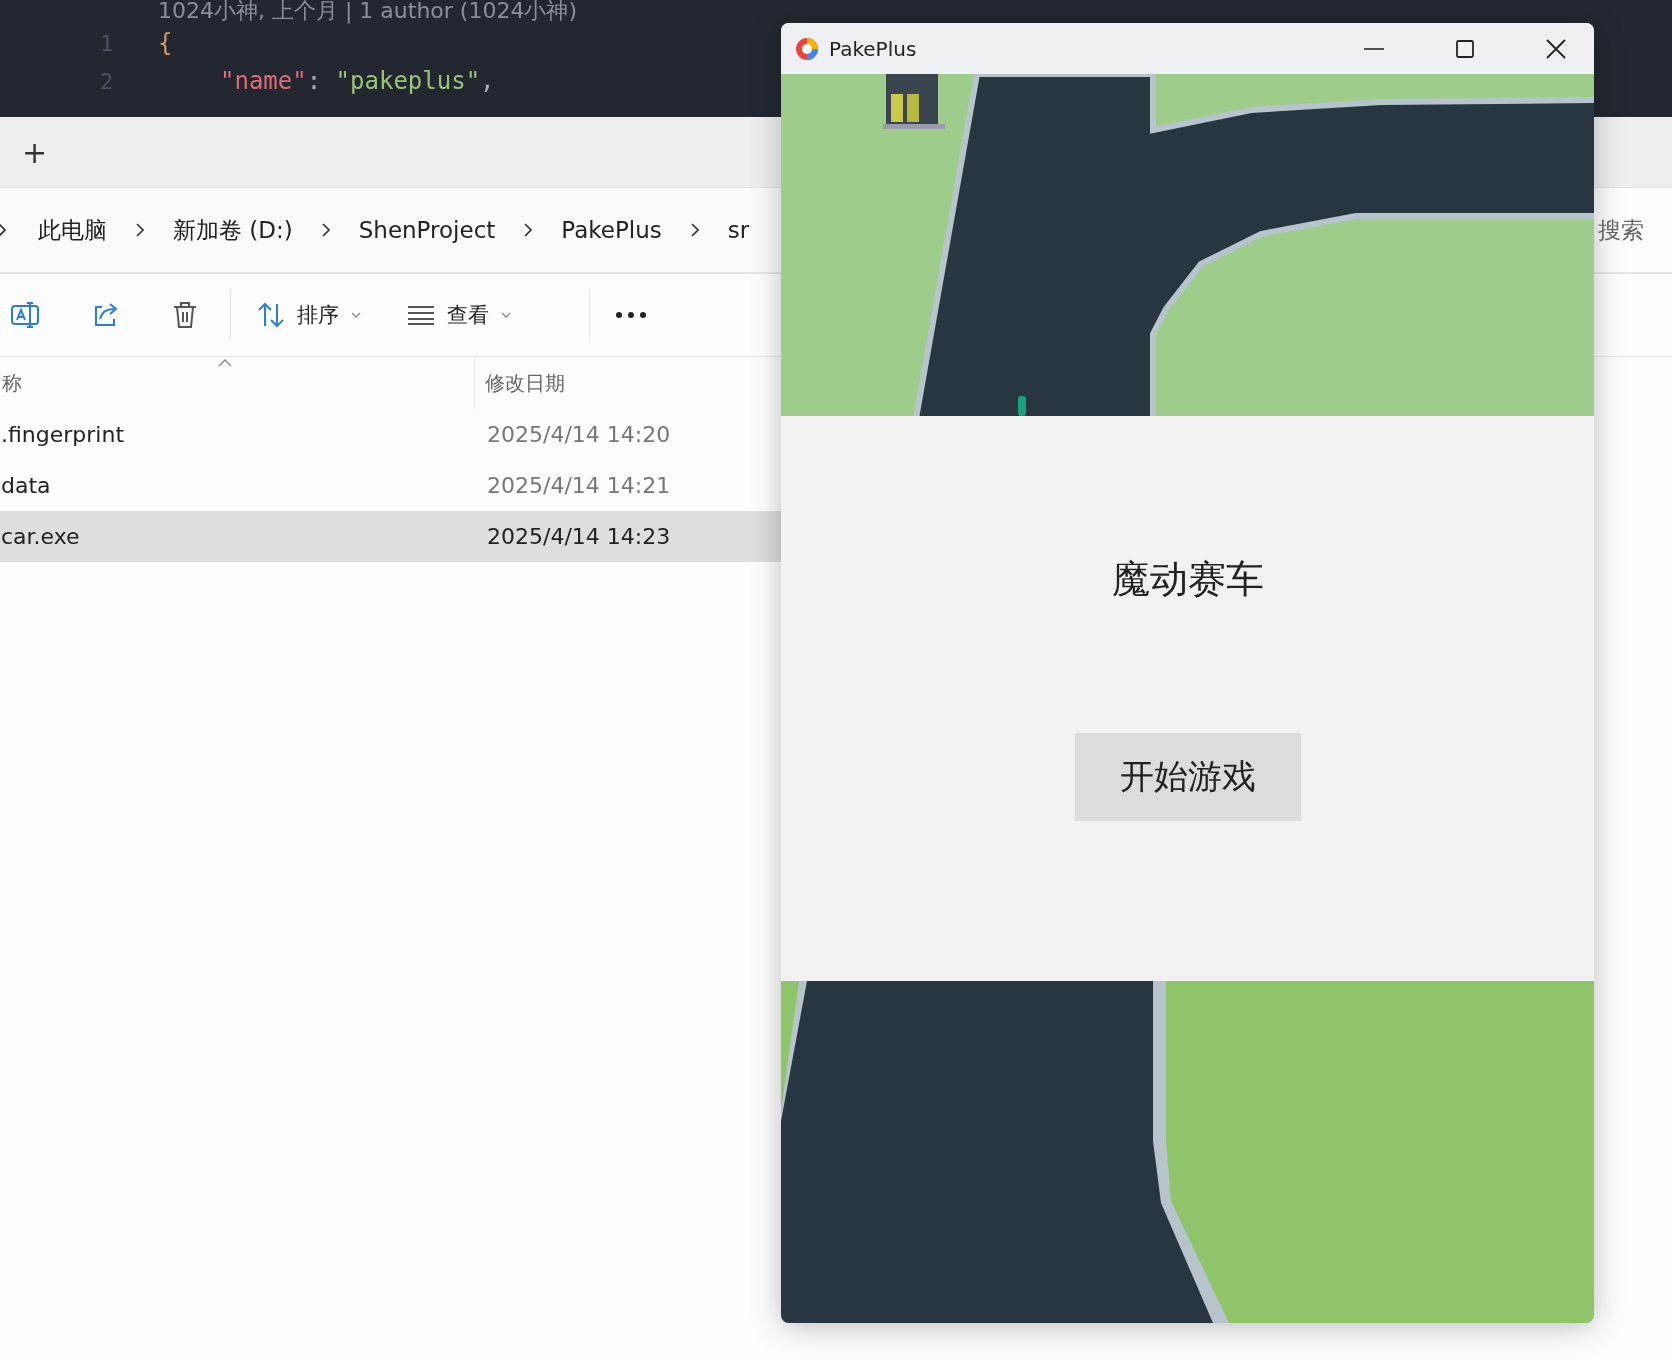 This screenshot has width=1672, height=1360. I want to click on file-name: car.exe, so click(40, 536).